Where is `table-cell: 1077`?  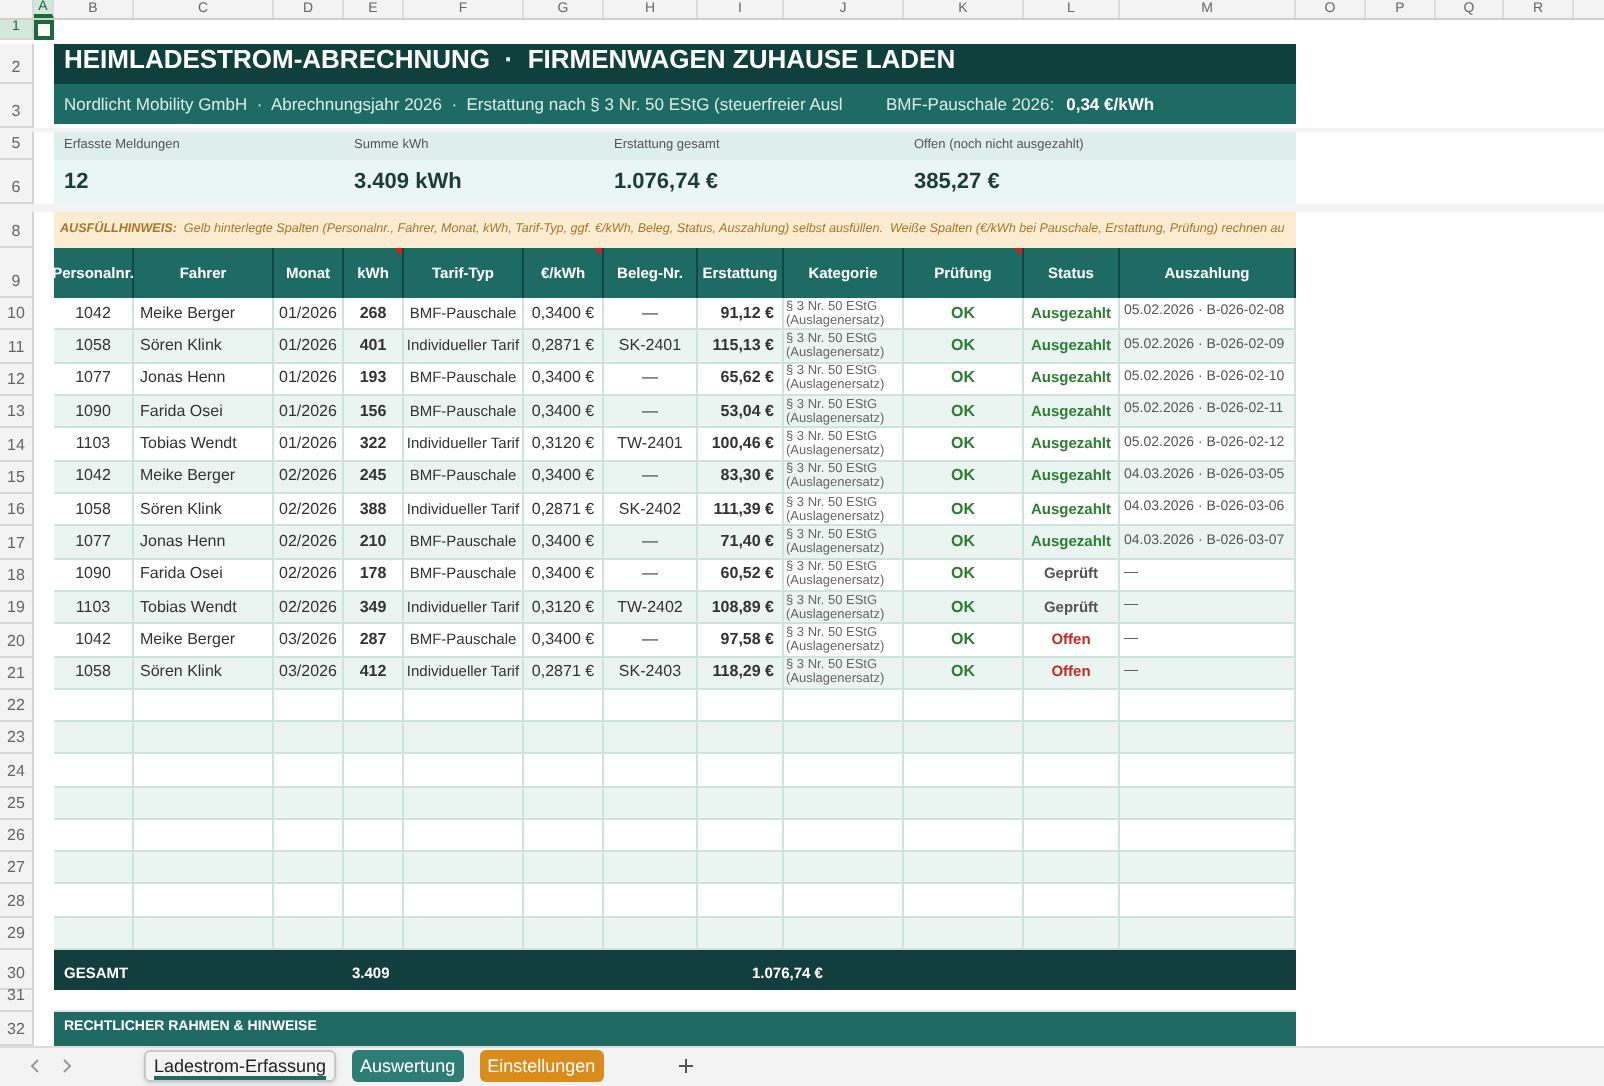 table-cell: 1077 is located at coordinates (94, 379).